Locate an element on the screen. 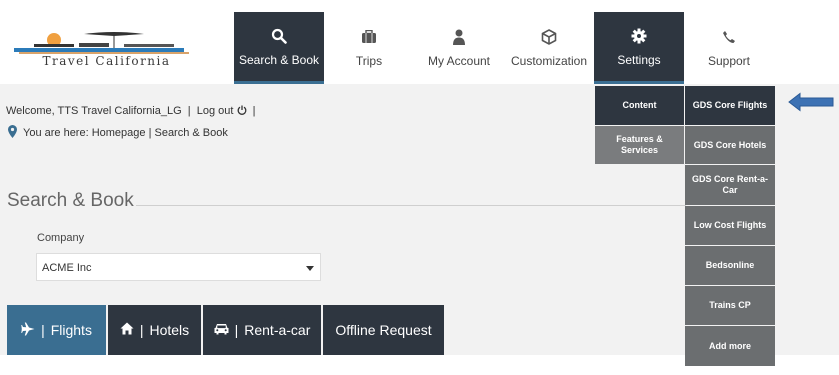 The image size is (839, 375). company-label: Company is located at coordinates (61, 238).